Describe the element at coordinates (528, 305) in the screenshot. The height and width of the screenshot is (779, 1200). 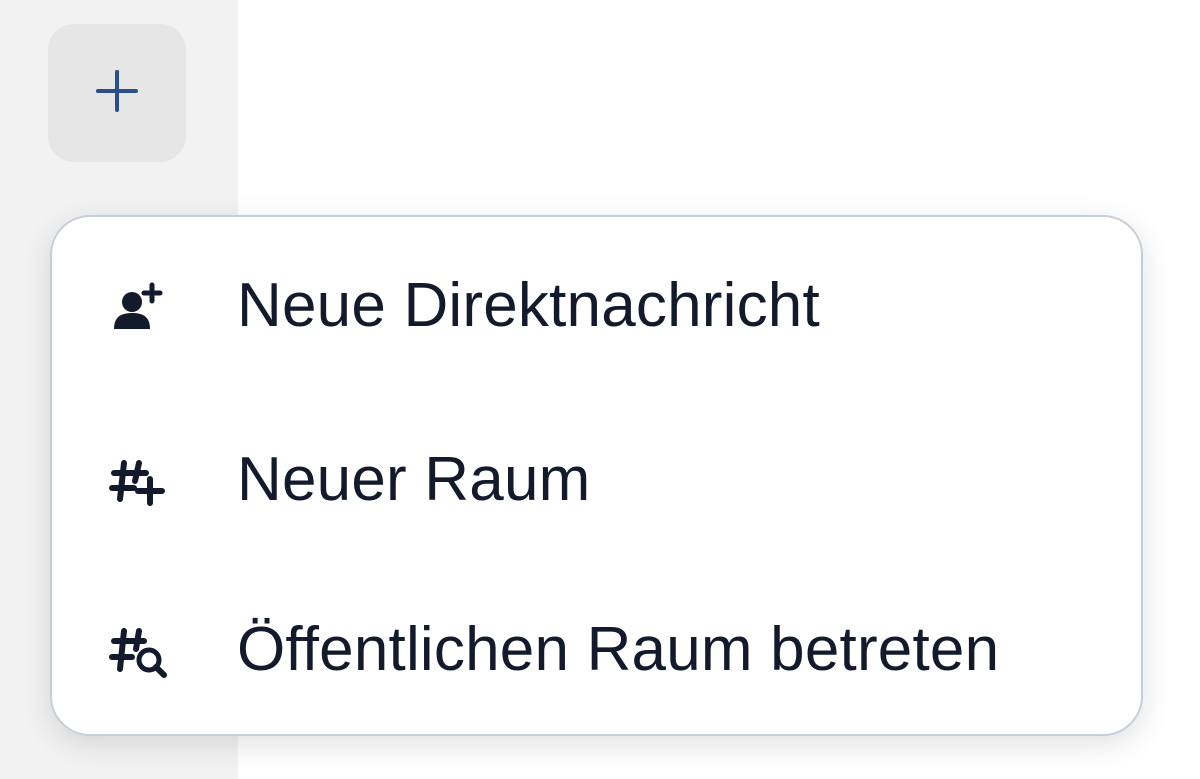
I see `menu-item-label: Neue Direktnachricht` at that location.